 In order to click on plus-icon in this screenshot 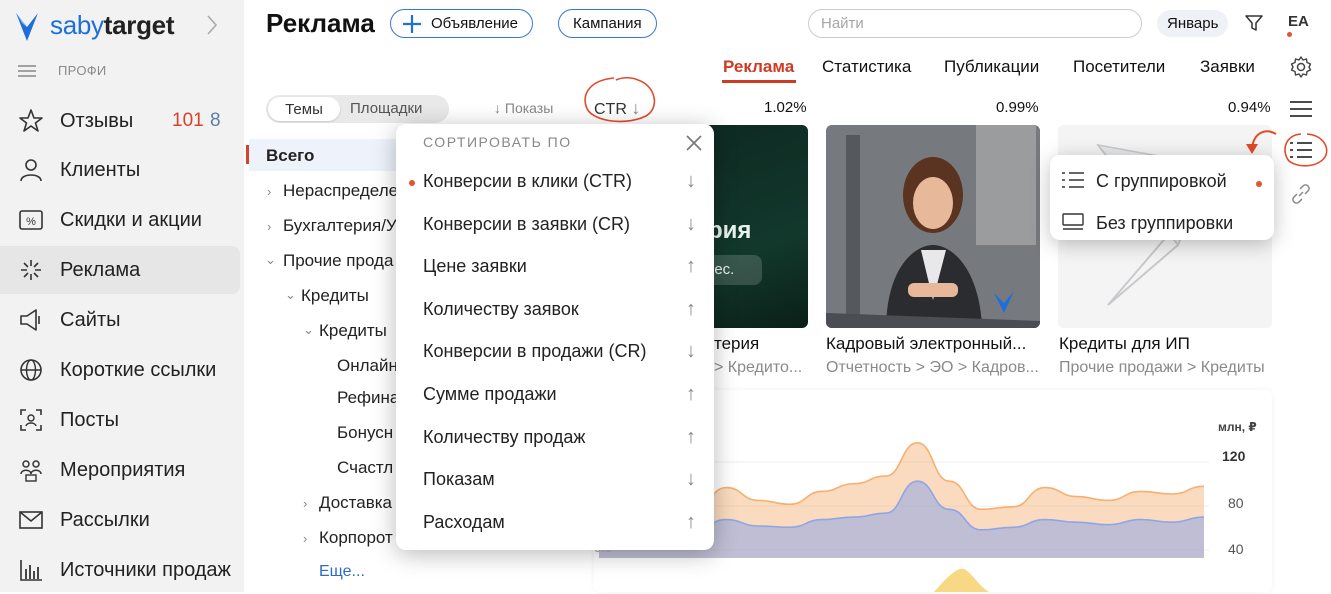, I will do `click(412, 23)`.